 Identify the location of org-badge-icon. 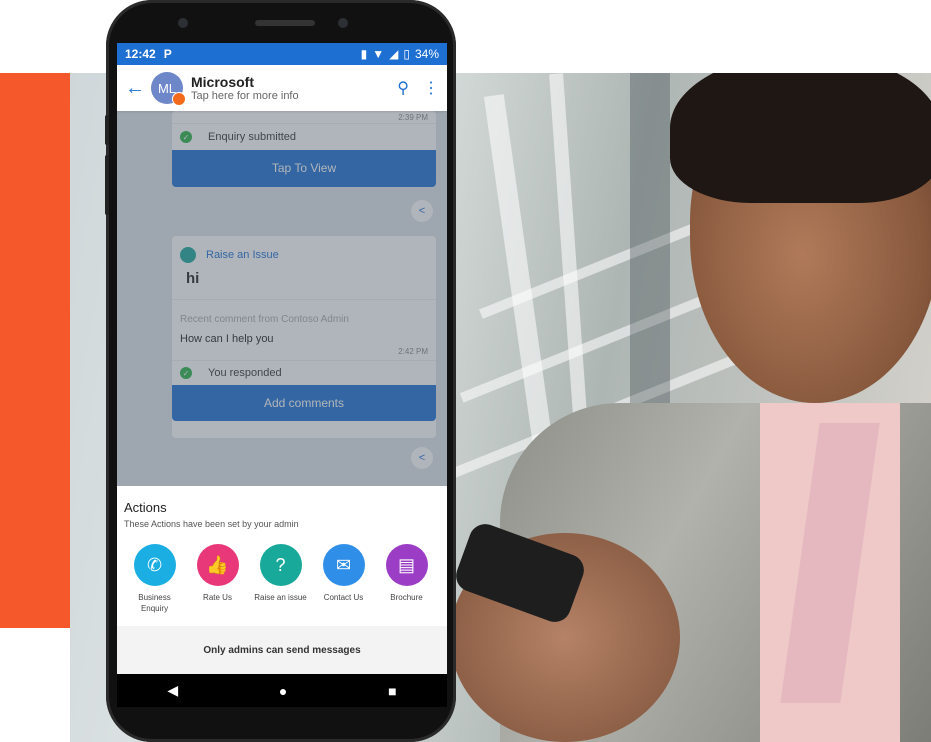
(179, 99).